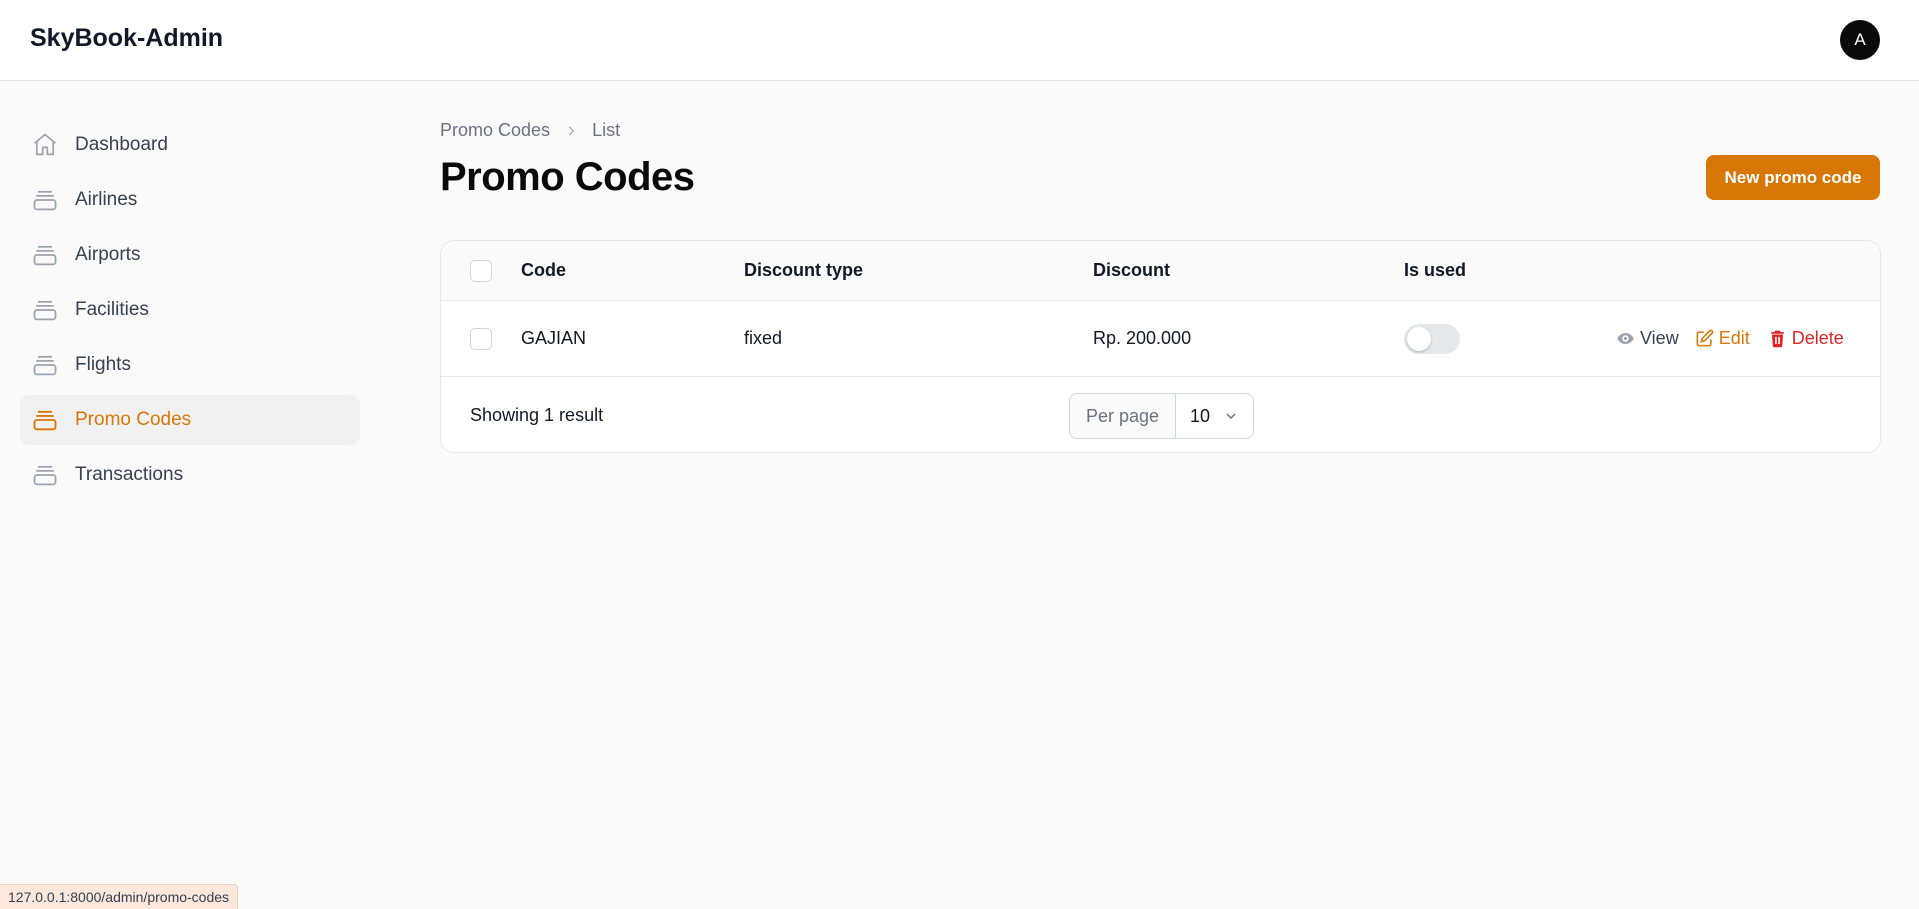 Image resolution: width=1919 pixels, height=909 pixels. I want to click on per-page-control: Per page 10, so click(1161, 416).